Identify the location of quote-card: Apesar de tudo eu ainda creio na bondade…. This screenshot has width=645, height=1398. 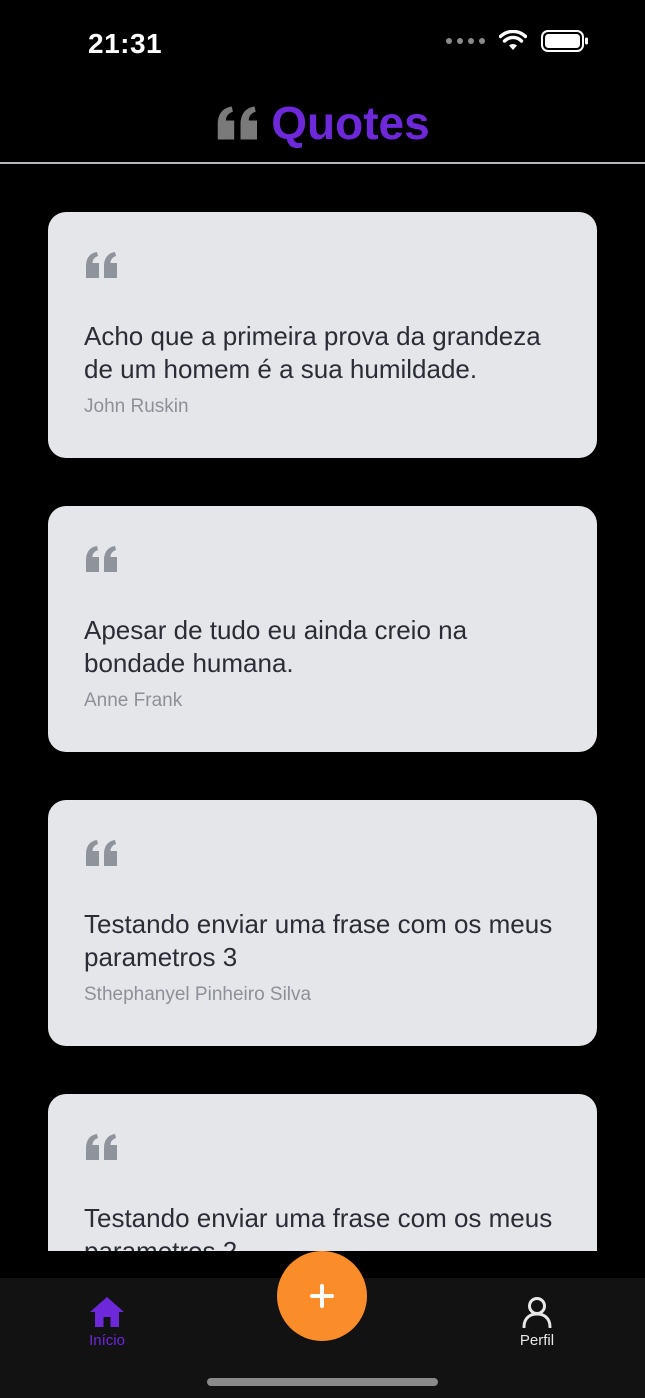
(322, 629).